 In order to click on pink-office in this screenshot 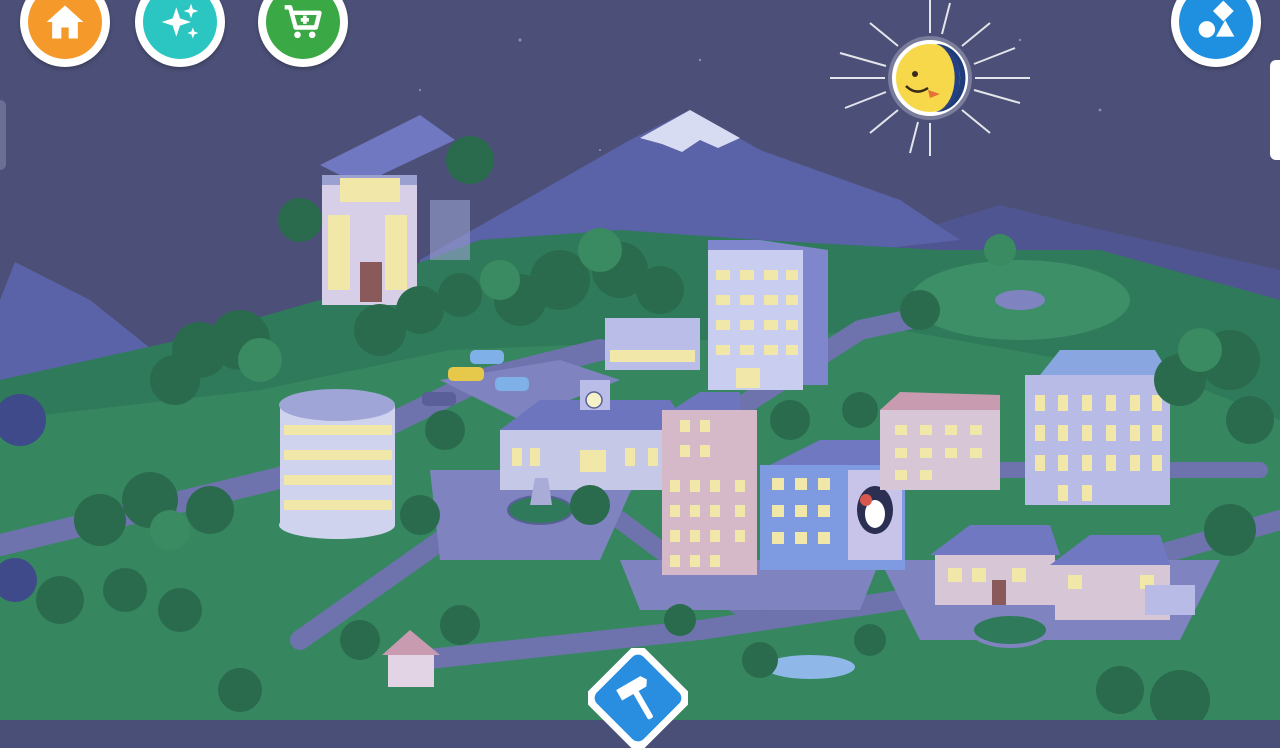, I will do `click(940, 441)`.